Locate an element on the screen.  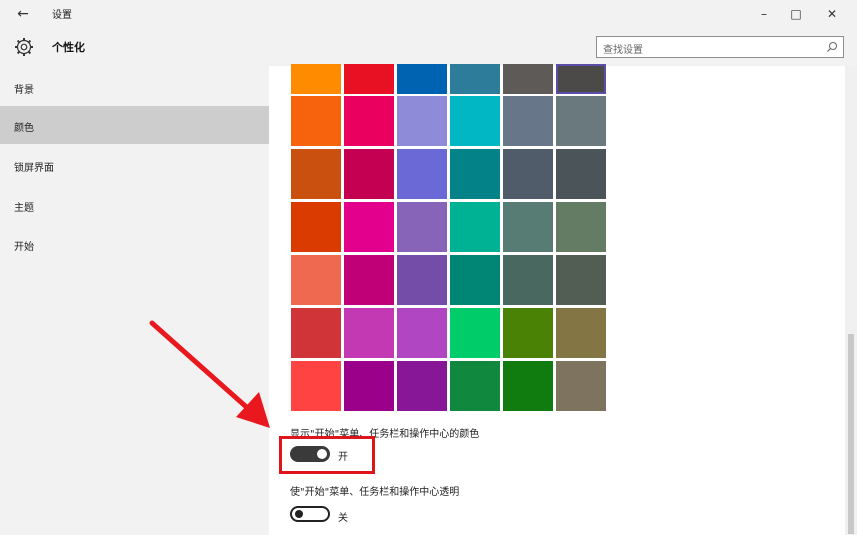
search-input: 查找设置 is located at coordinates (720, 47).